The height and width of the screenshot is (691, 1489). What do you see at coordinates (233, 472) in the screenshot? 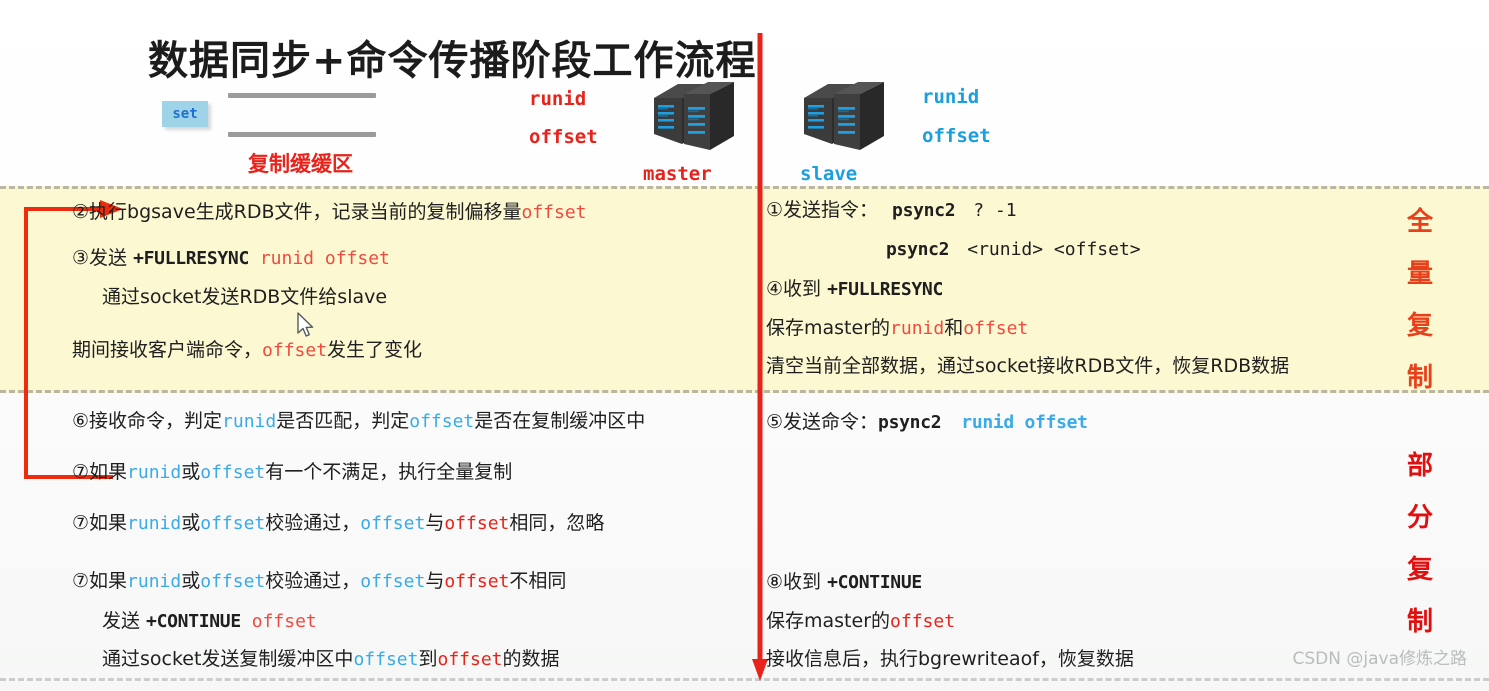
I see `left-partial-step-7a-offset: offset` at bounding box center [233, 472].